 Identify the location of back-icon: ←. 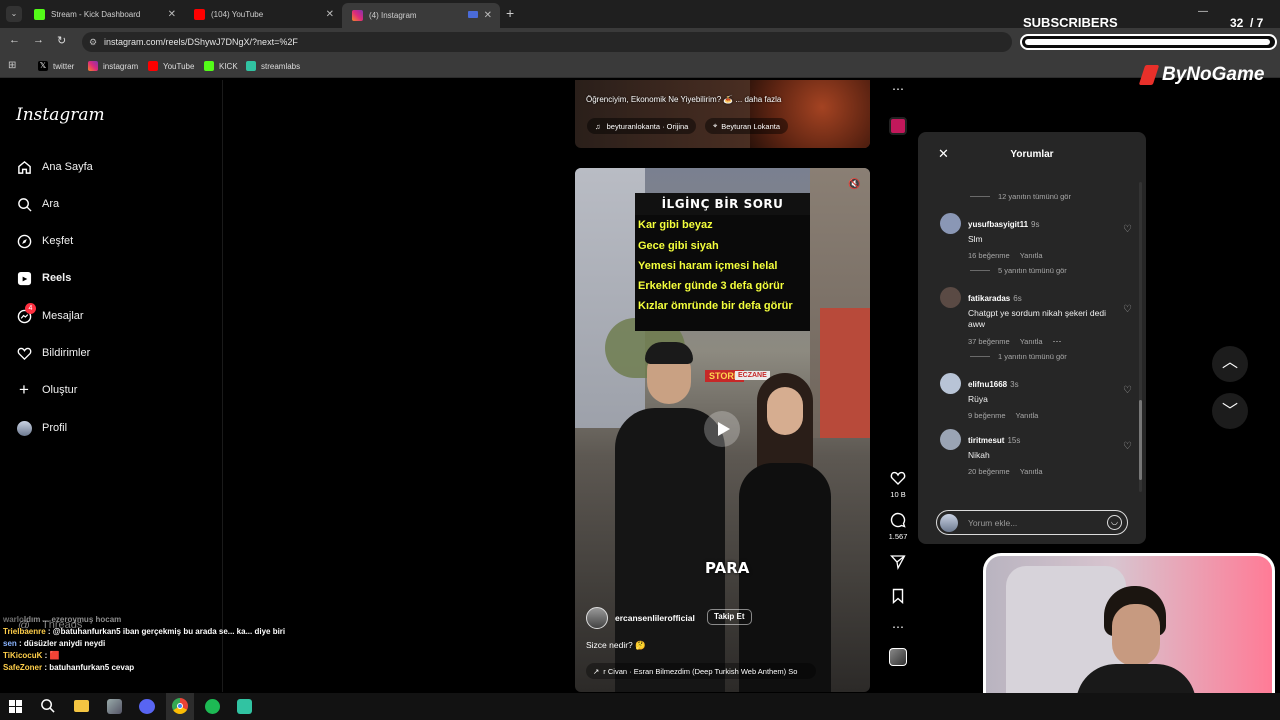
(14, 40).